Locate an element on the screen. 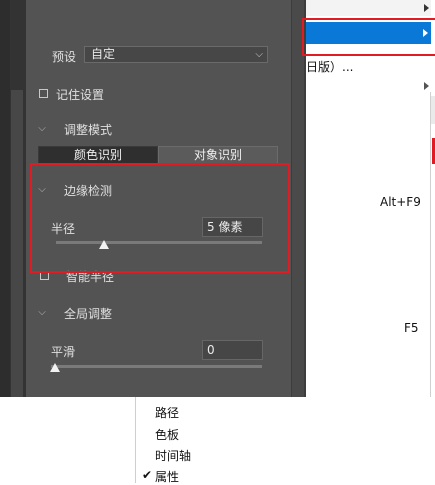 The height and width of the screenshot is (485, 435). submenu-divider is located at coordinates (430, 244).